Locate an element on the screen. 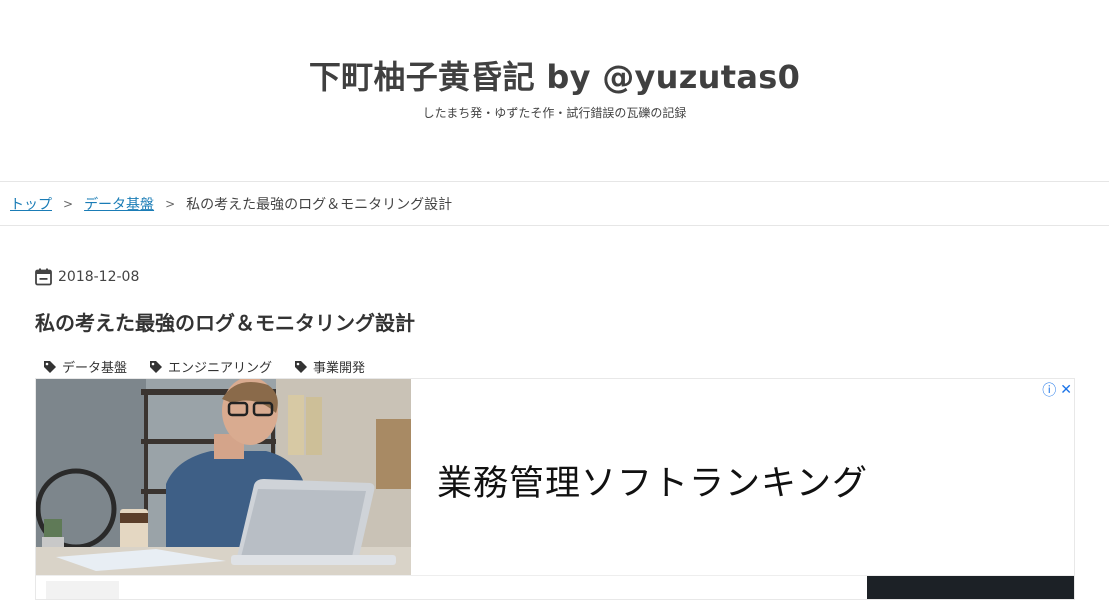 The width and height of the screenshot is (1109, 600). tag-item: エンジニアリング is located at coordinates (210, 366).